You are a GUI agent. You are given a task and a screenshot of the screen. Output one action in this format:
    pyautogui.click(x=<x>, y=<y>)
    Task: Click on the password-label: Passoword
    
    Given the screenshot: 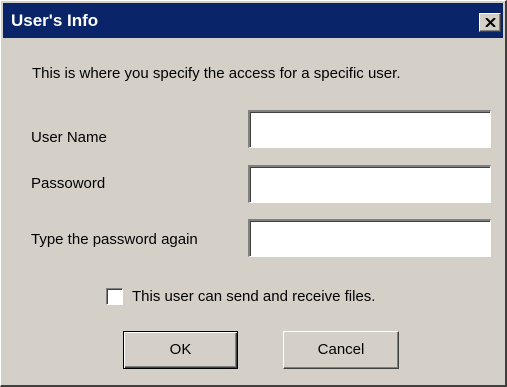 What is the action you would take?
    pyautogui.click(x=68, y=183)
    